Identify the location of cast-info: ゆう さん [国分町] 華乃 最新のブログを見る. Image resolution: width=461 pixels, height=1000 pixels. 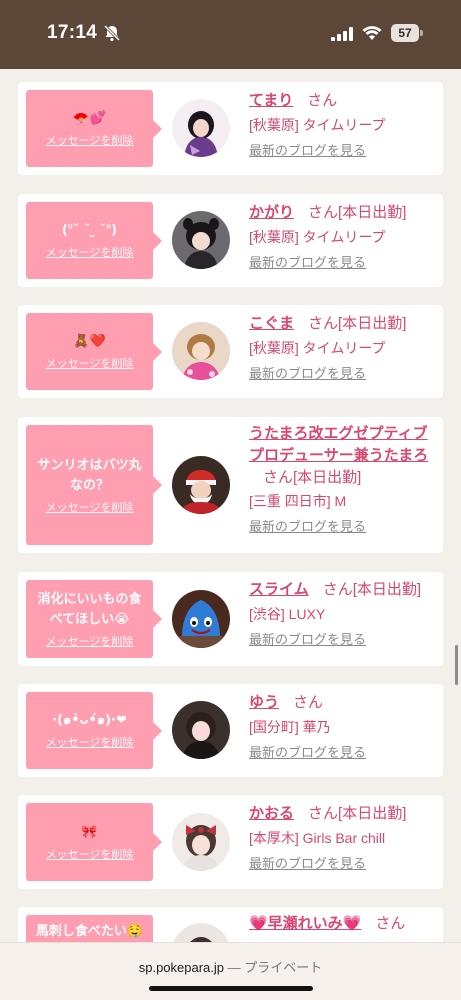
(344, 727).